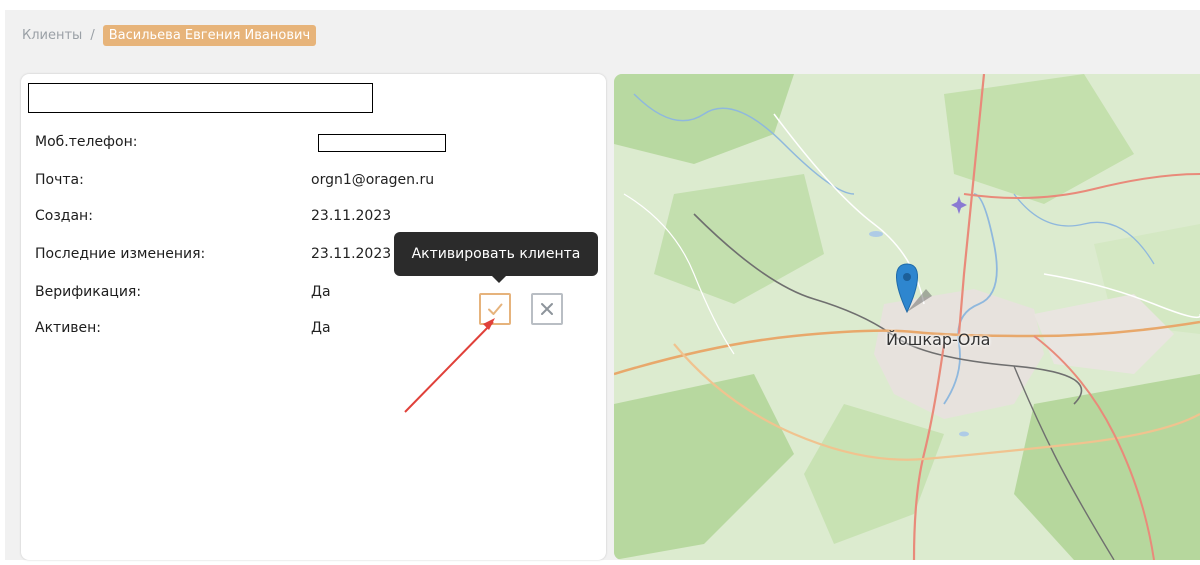 The image size is (1200, 565). I want to click on annotation-arrow-icon, so click(449, 365).